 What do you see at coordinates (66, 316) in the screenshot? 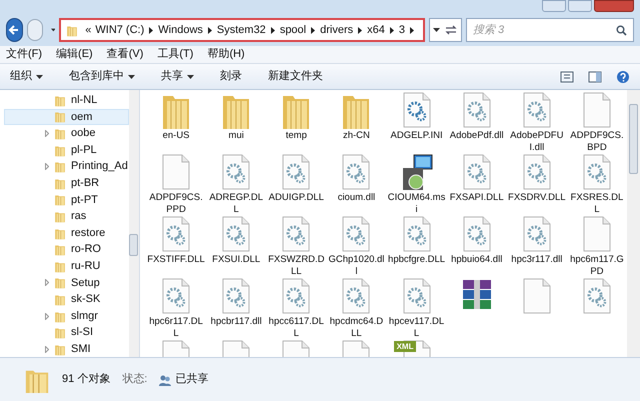
I see `tree-item: slmgr` at bounding box center [66, 316].